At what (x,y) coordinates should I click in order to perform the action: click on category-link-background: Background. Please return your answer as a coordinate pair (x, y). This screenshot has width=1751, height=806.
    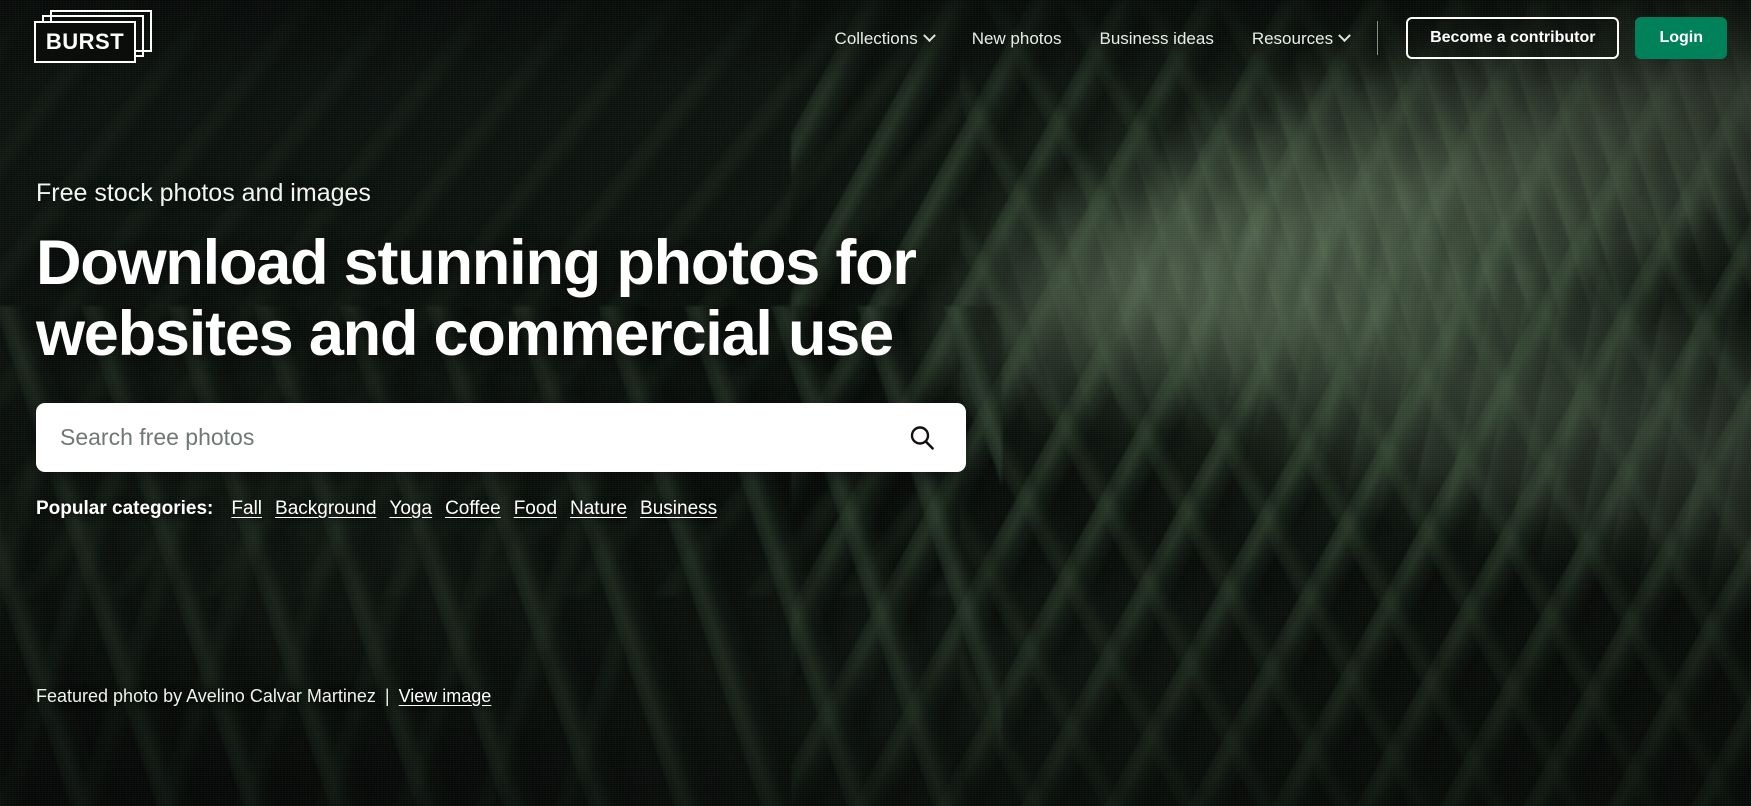
    Looking at the image, I should click on (325, 509).